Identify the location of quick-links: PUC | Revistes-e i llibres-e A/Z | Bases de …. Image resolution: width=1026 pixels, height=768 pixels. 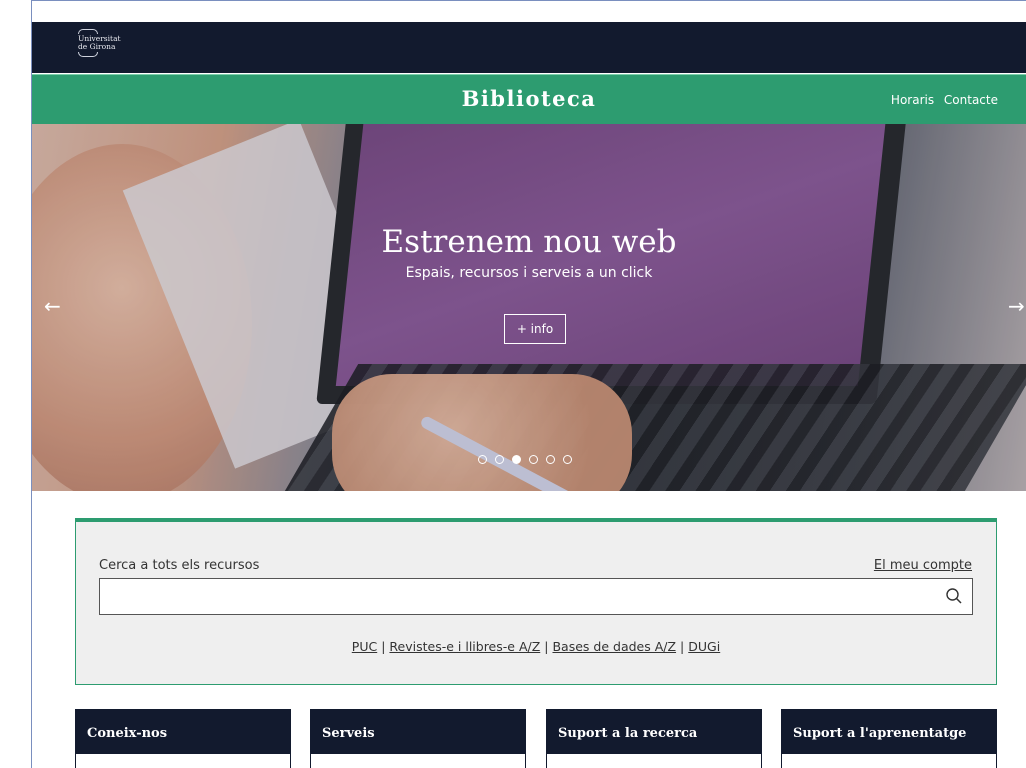
(536, 646).